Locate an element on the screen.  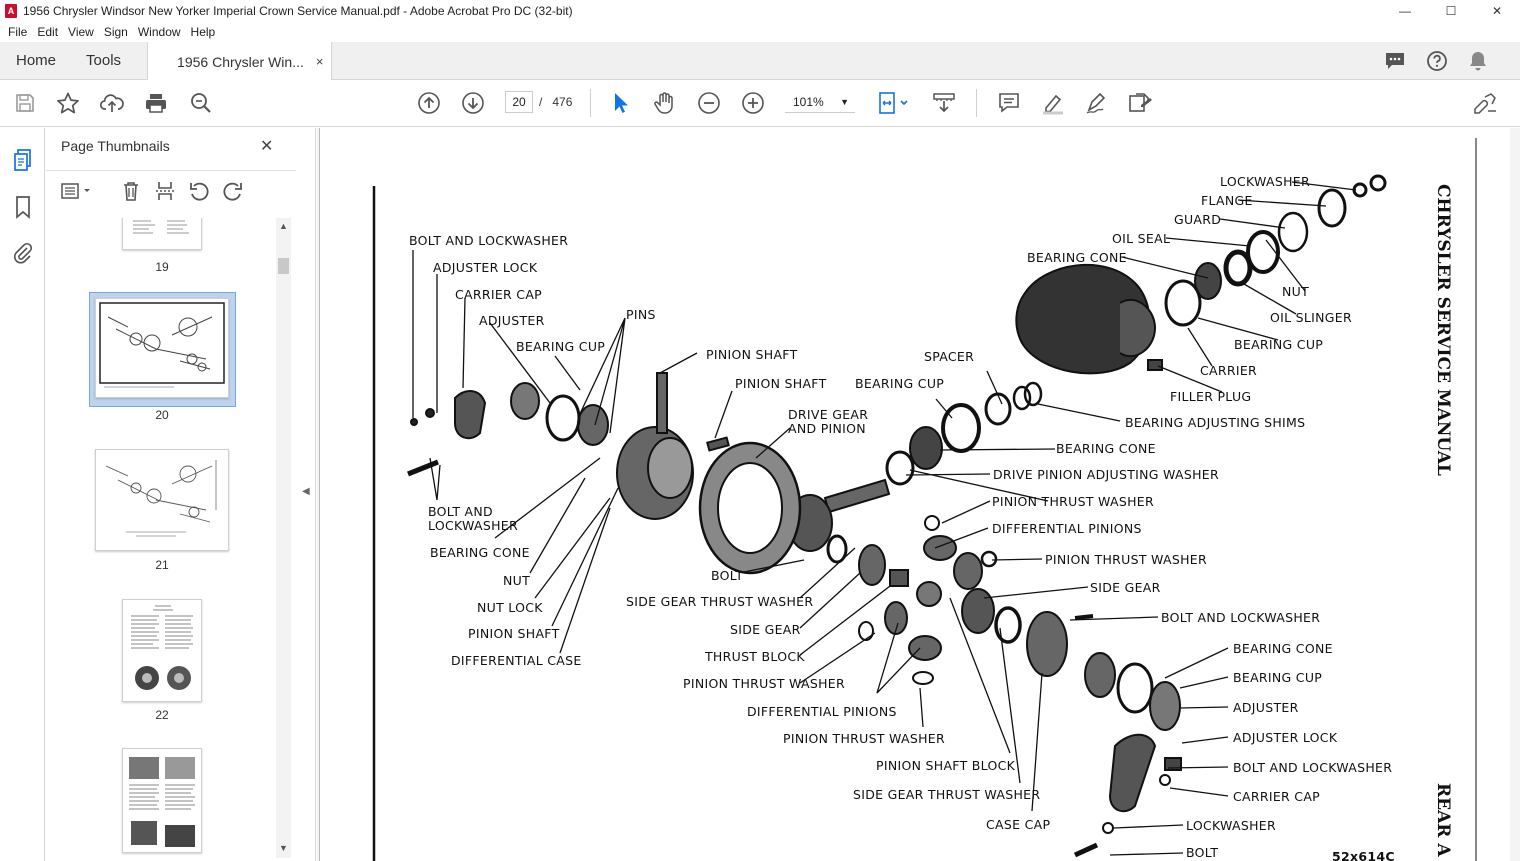
tab-bar: Home Tools 1956 Chrysler Win... × is located at coordinates (760, 61).